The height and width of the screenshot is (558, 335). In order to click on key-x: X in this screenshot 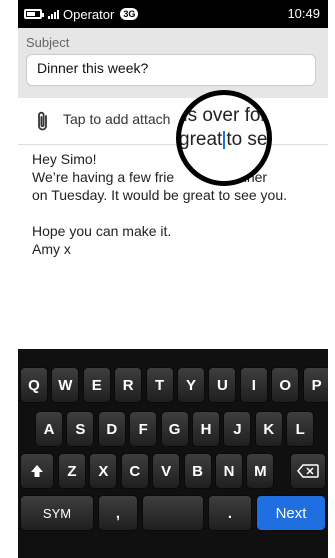, I will do `click(103, 471)`.